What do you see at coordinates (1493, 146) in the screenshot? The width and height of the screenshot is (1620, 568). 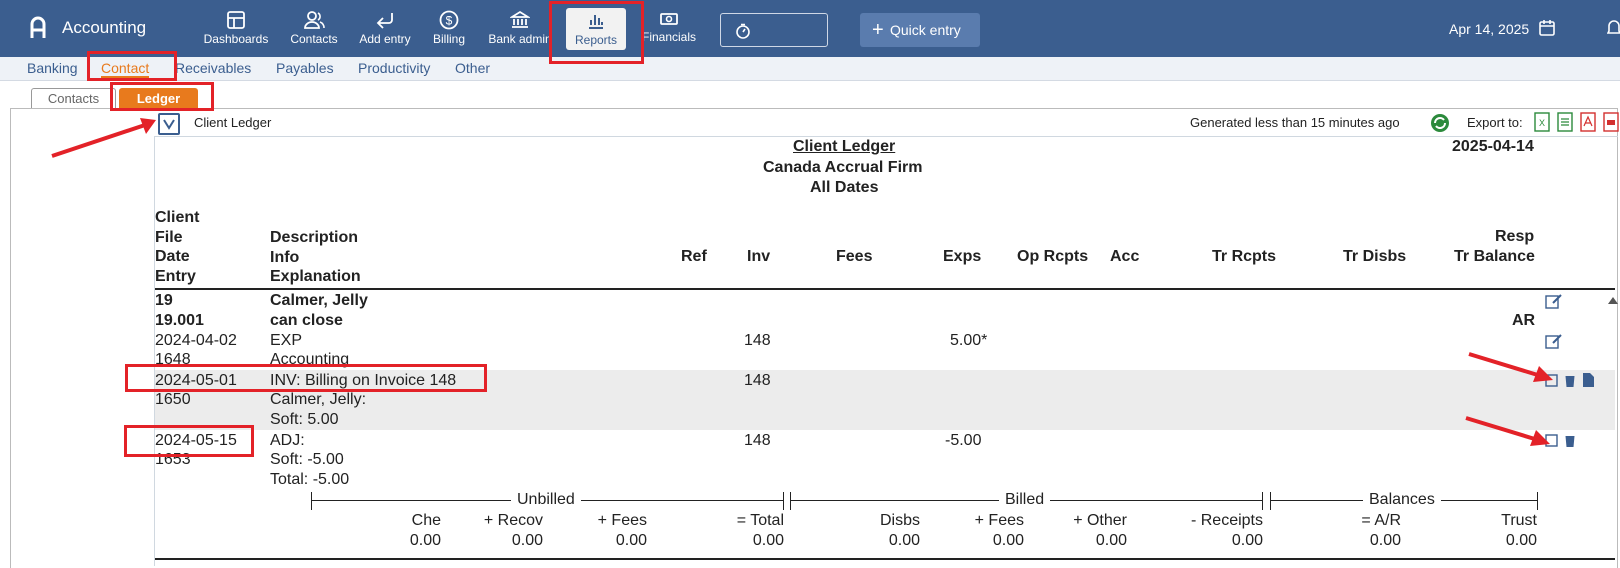 I see `report-date: 2025-04-14` at bounding box center [1493, 146].